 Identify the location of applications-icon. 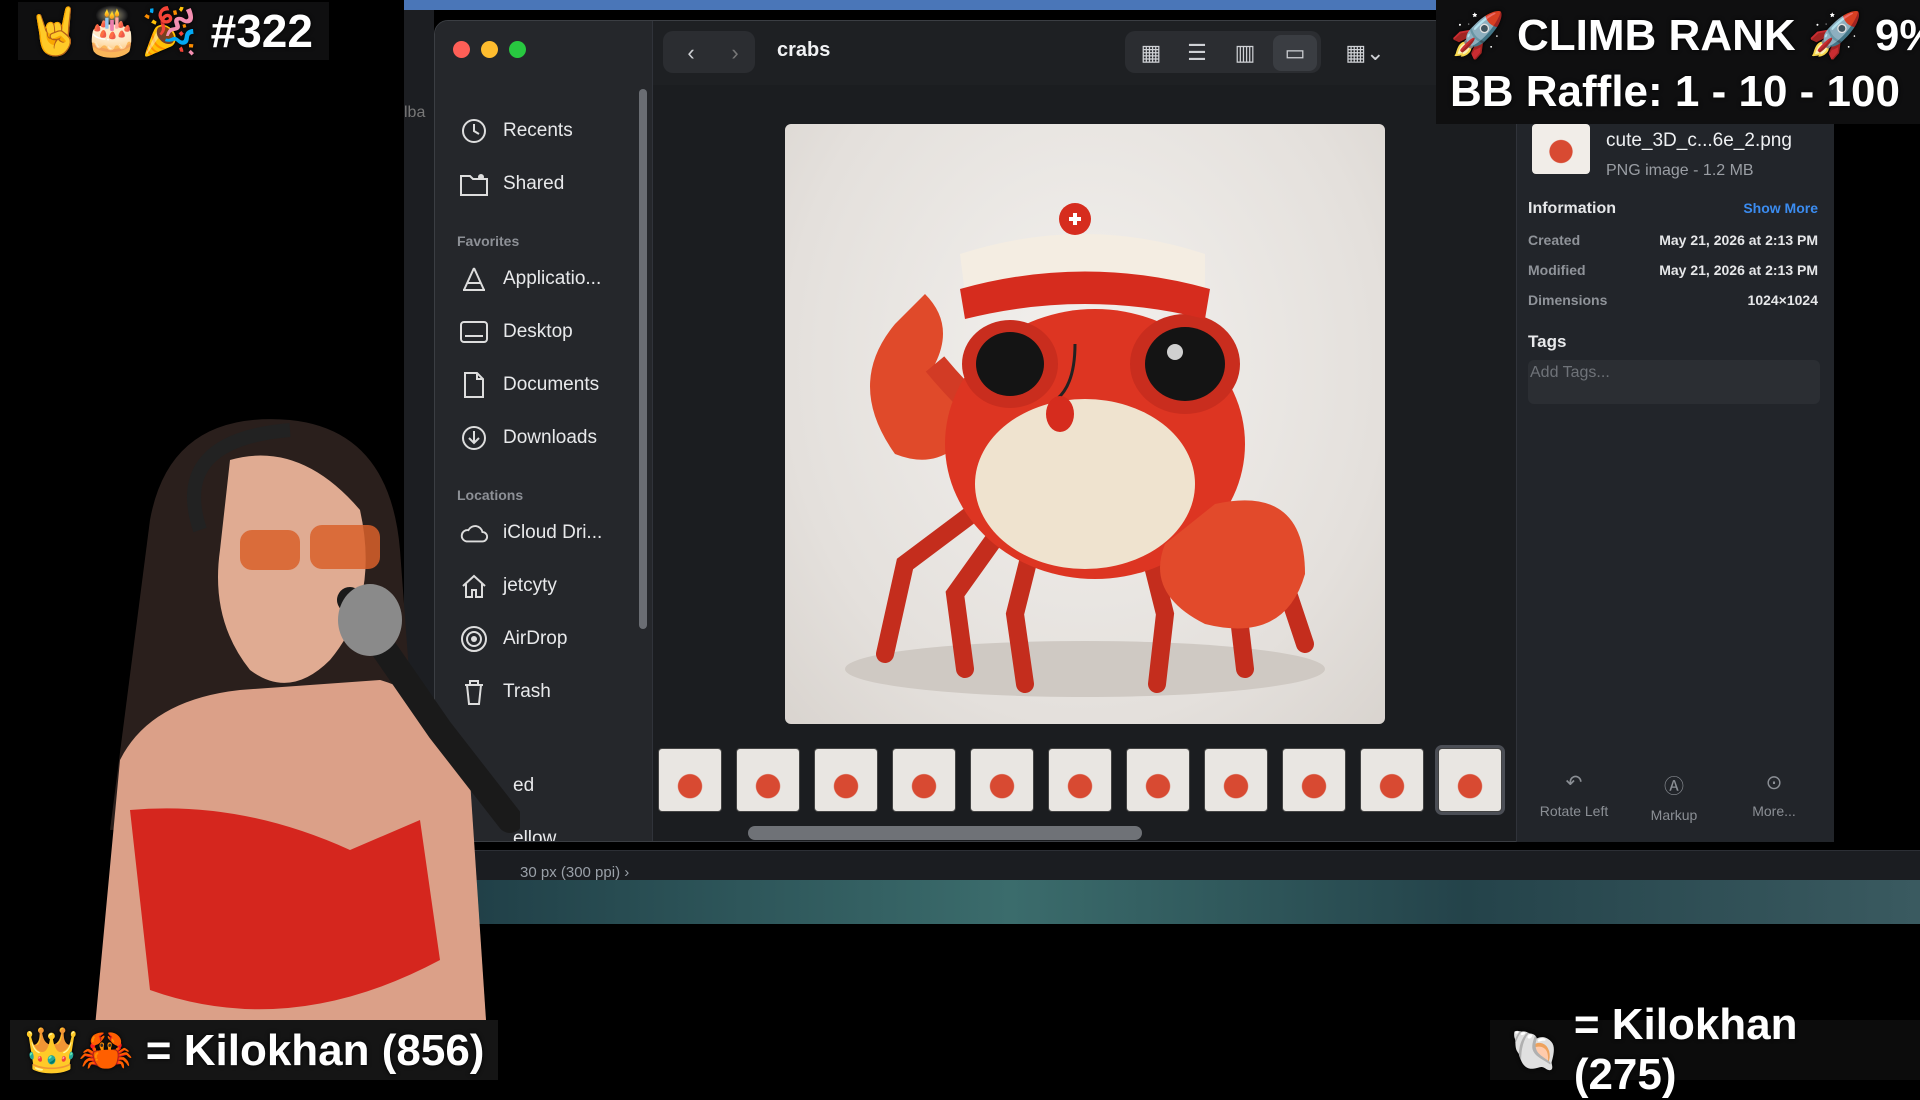
(474, 279).